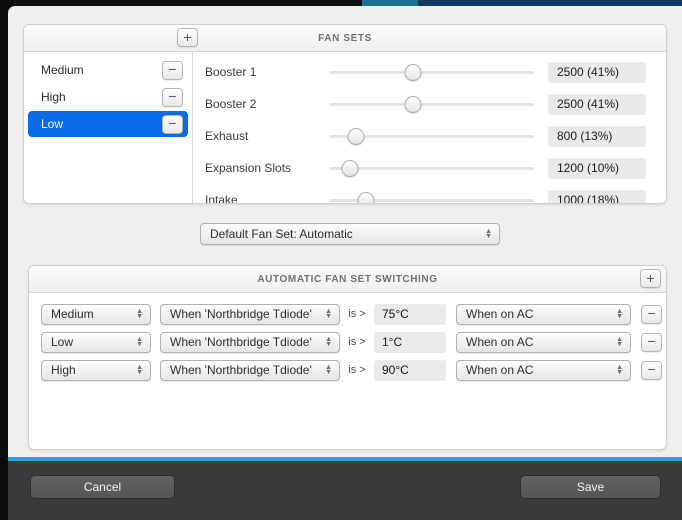 This screenshot has width=682, height=520. What do you see at coordinates (410, 342) in the screenshot?
I see `rule-threshold-input: 1°C` at bounding box center [410, 342].